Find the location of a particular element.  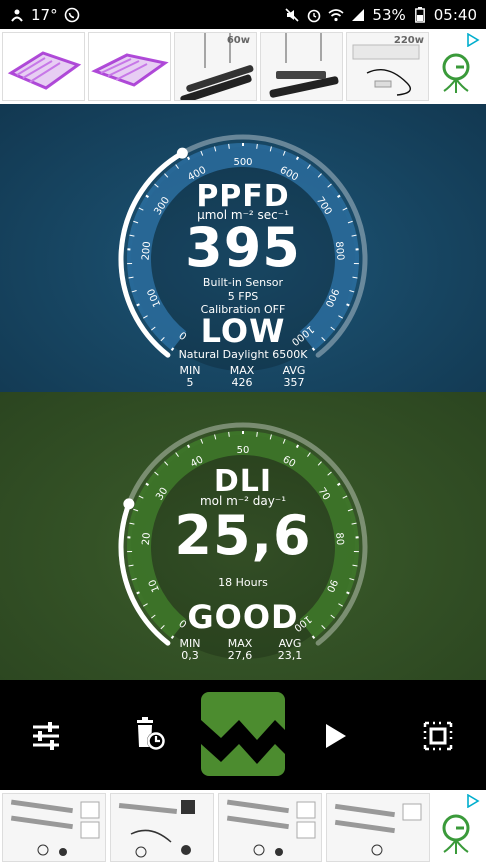

timer-delete-icon is located at coordinates (151, 733).